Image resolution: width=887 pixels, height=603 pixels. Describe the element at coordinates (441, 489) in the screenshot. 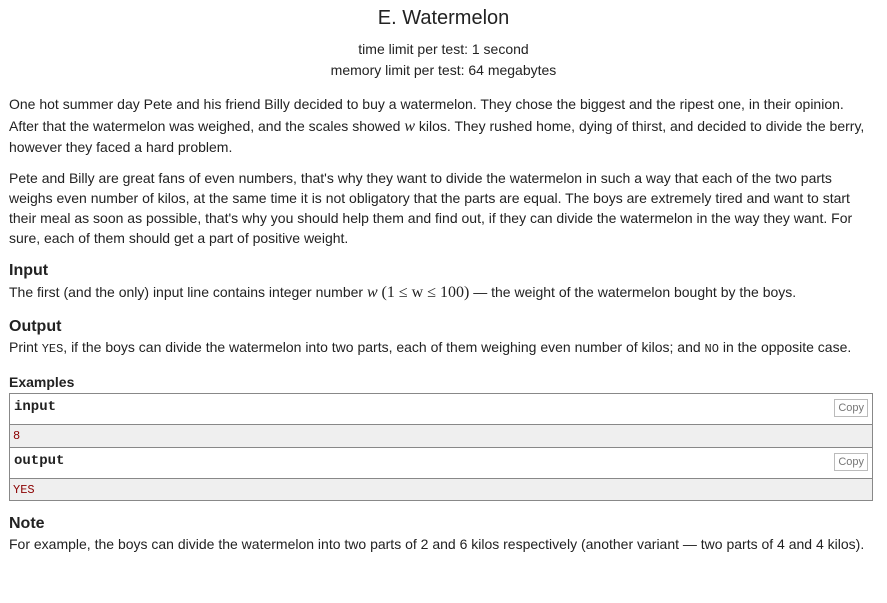

I see `output-example-data: YES` at that location.